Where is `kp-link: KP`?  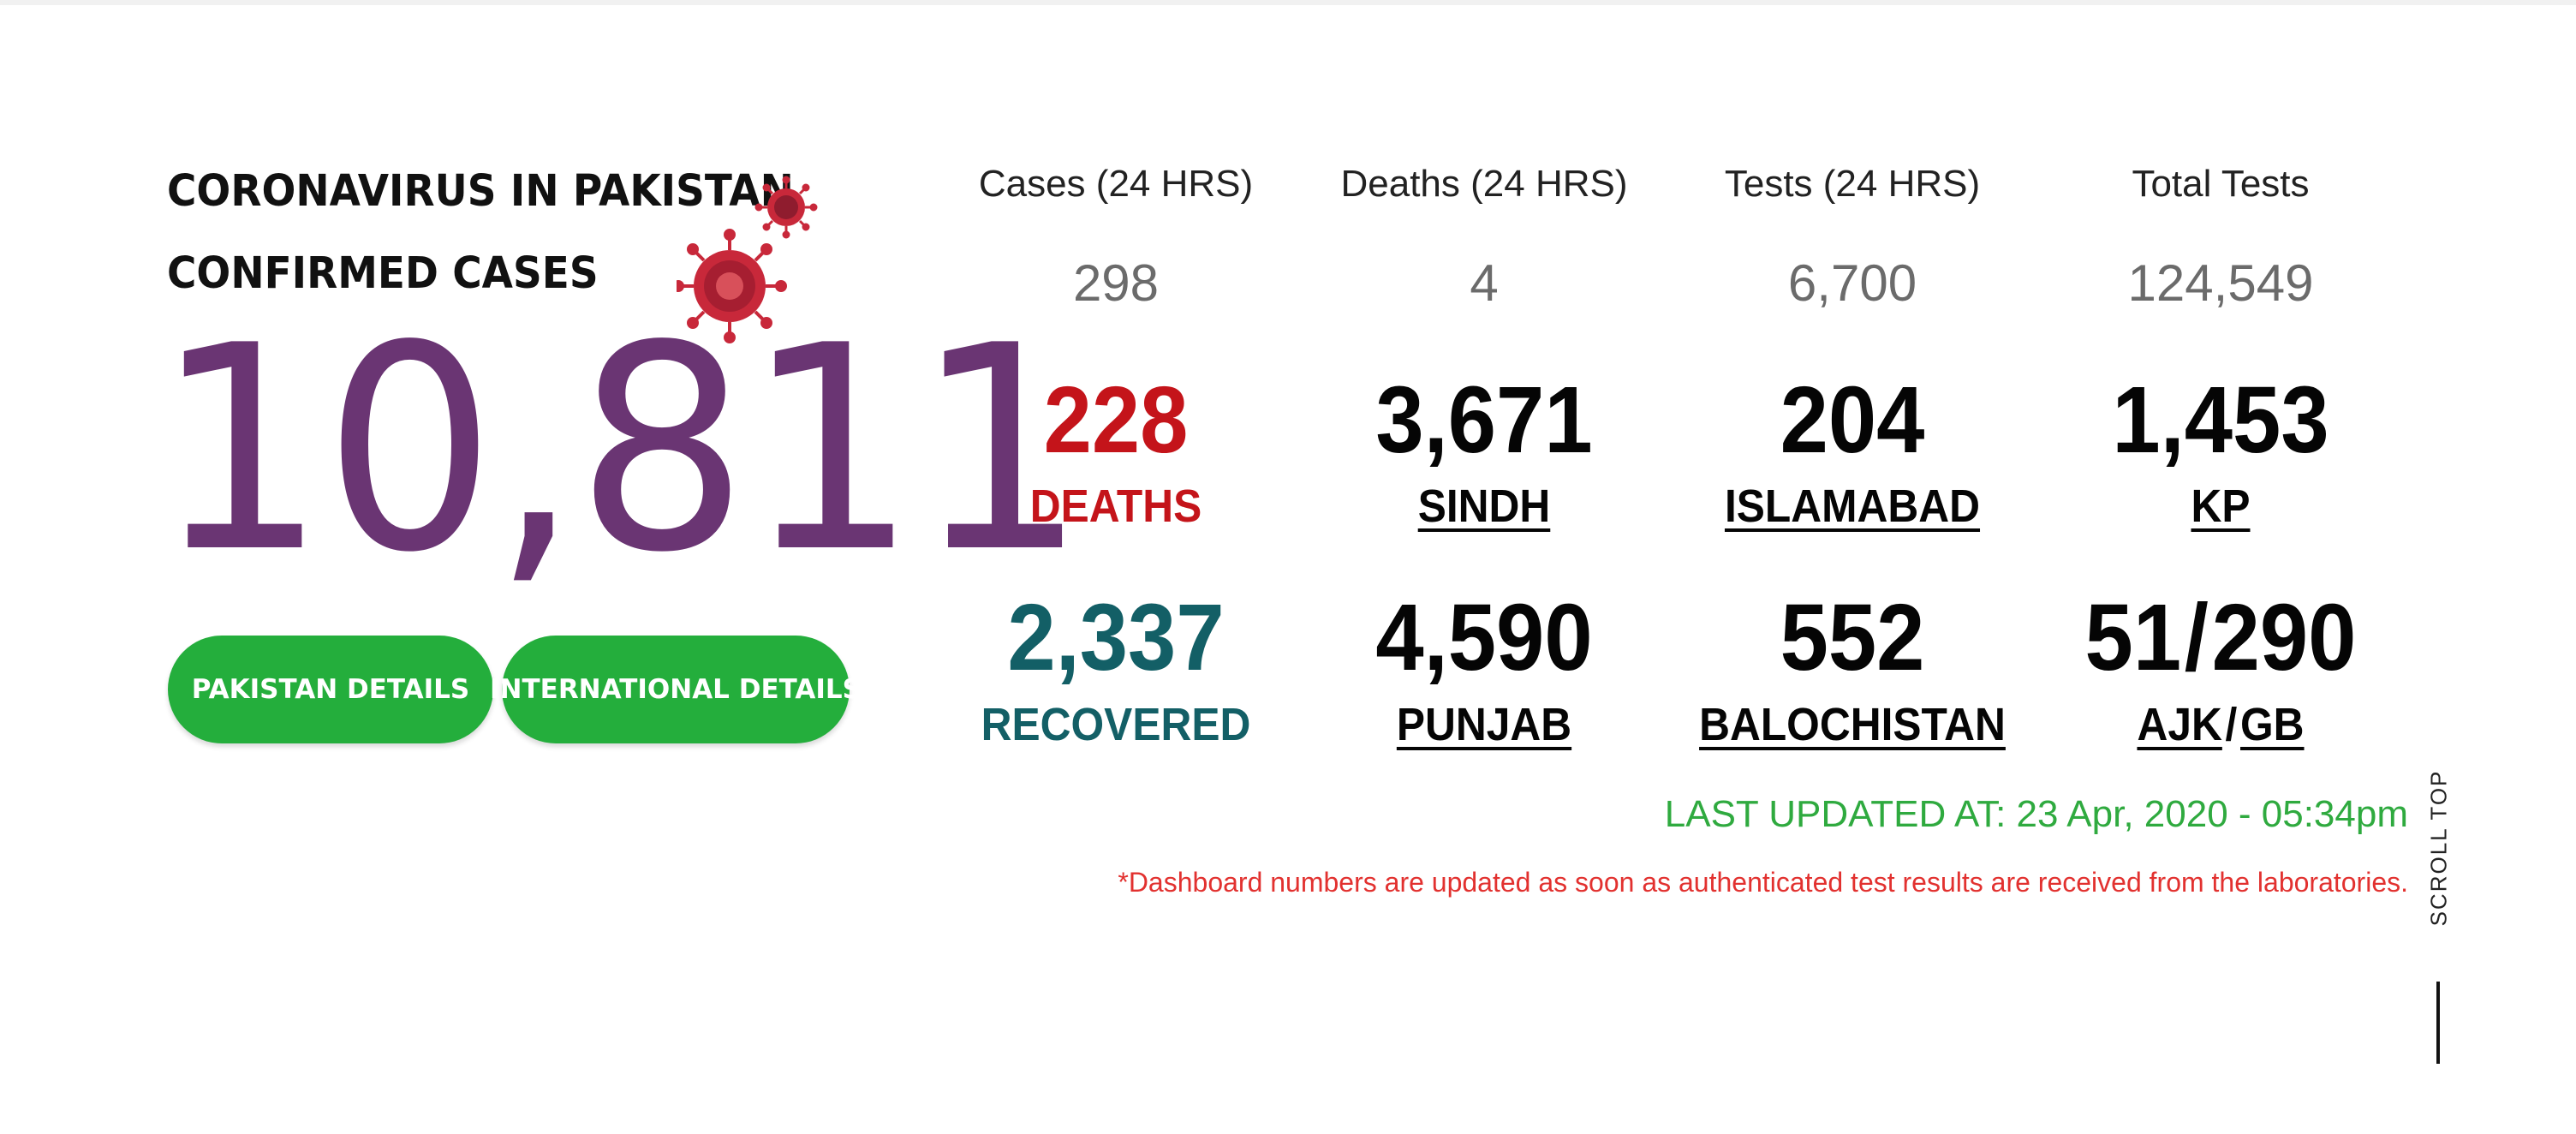 kp-link: KP is located at coordinates (2220, 506).